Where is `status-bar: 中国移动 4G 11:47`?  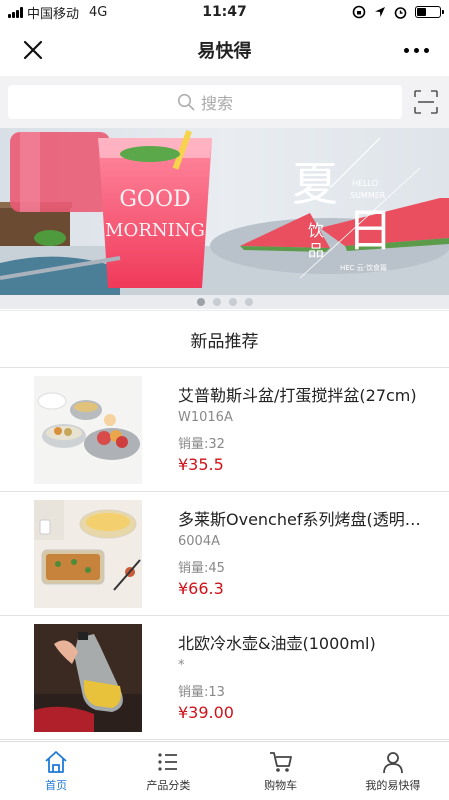 status-bar: 中国移动 4G 11:47 is located at coordinates (224, 12).